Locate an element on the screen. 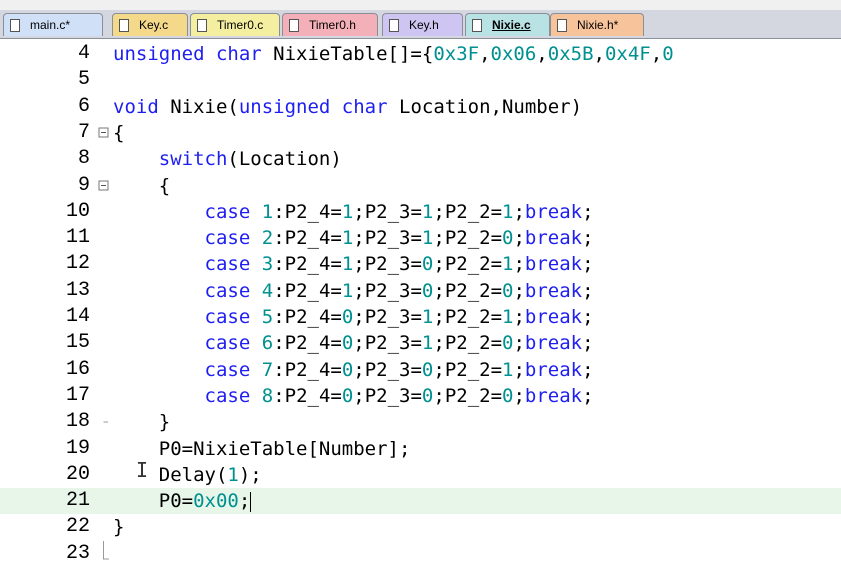  code-token: , is located at coordinates (599, 54).